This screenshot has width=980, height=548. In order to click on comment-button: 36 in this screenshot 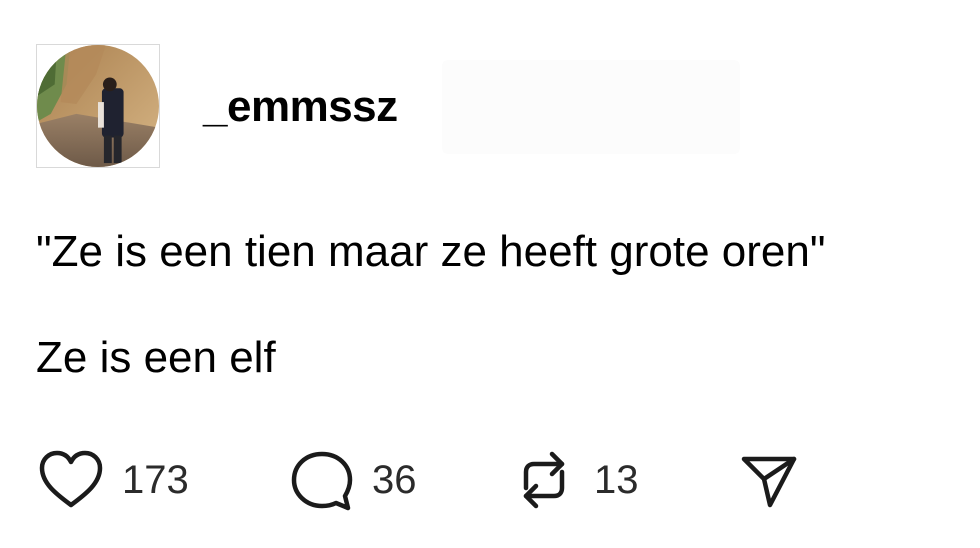, I will do `click(353, 480)`.